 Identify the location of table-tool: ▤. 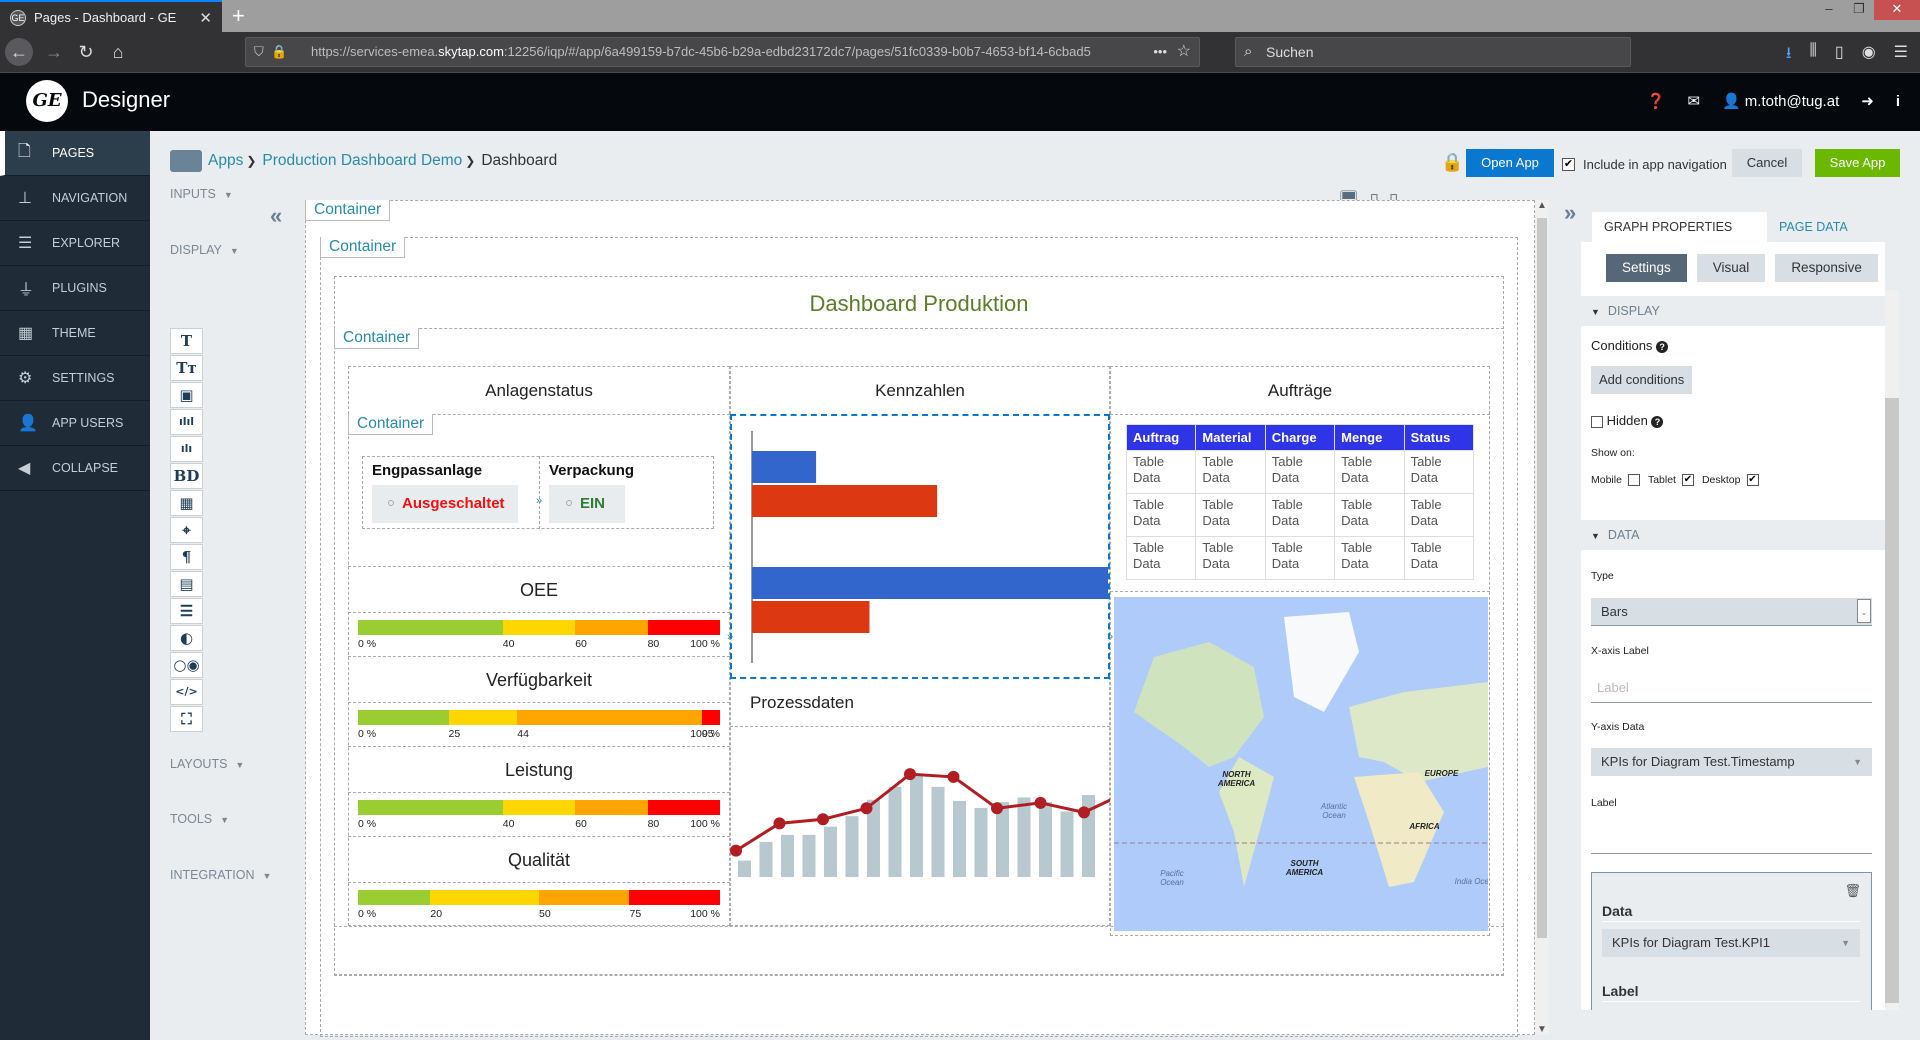
(186, 584).